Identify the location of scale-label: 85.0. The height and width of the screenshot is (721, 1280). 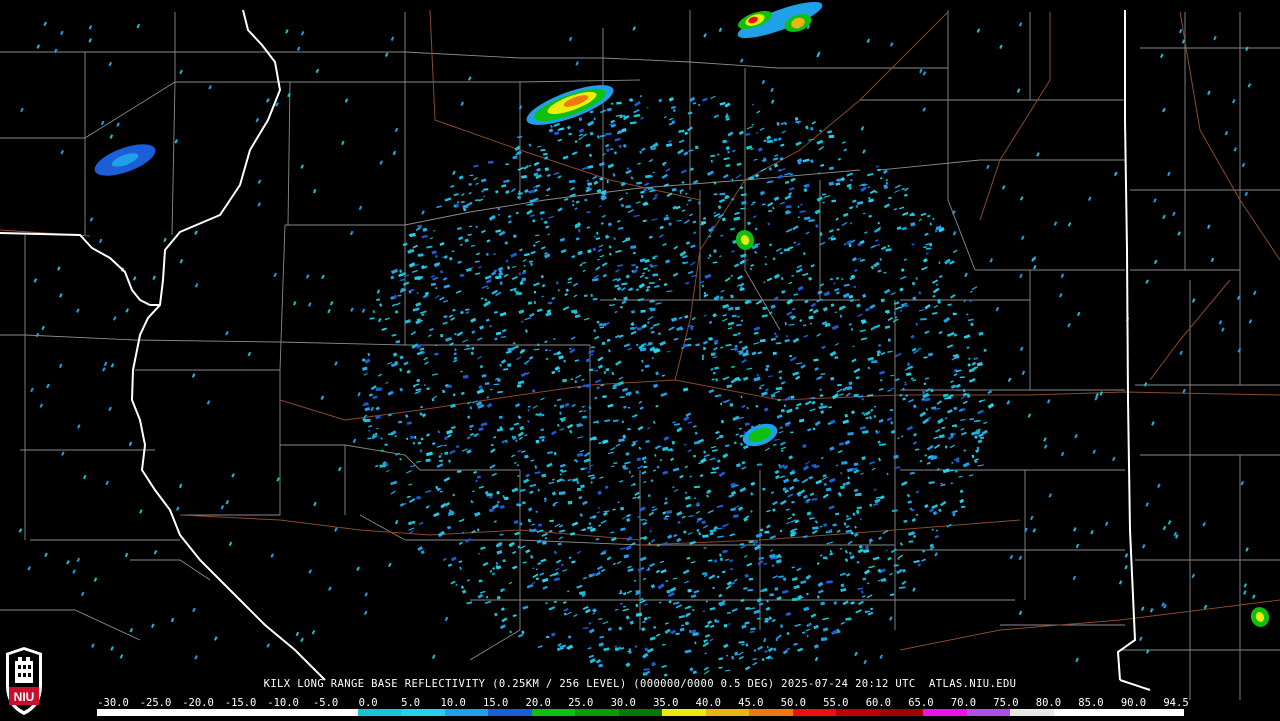
(1091, 703).